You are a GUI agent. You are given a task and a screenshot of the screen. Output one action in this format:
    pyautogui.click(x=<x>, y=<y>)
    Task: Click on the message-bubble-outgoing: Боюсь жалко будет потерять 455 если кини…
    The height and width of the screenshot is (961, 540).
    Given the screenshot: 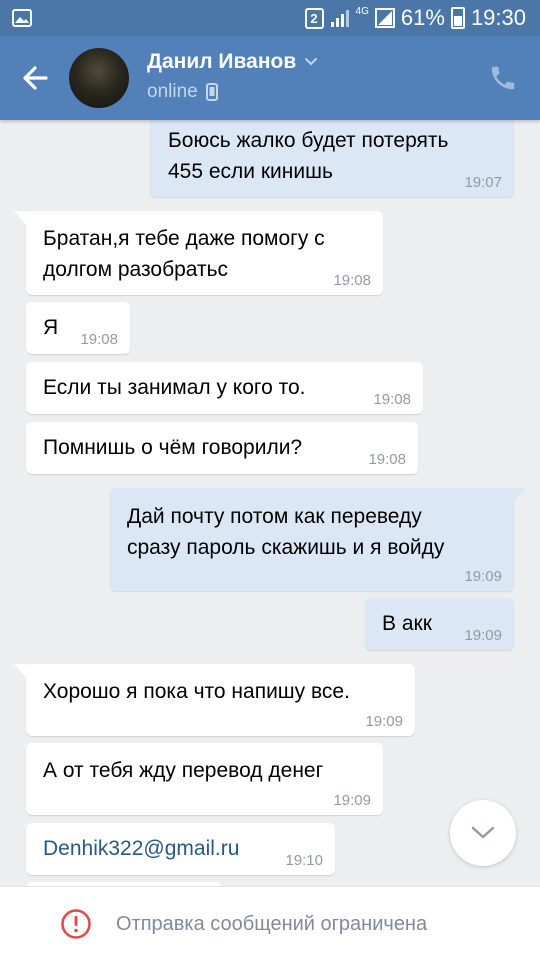 What is the action you would take?
    pyautogui.click(x=332, y=158)
    